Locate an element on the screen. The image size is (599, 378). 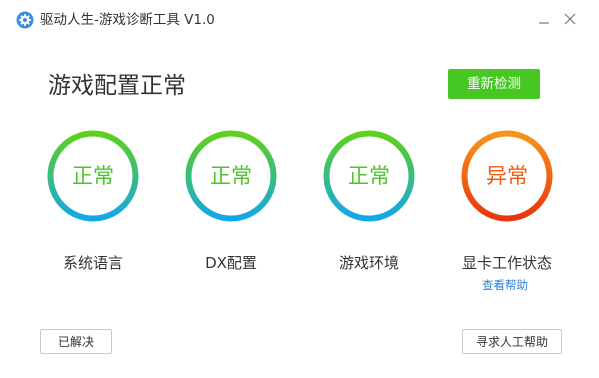
item-label-game-environment: 游戏环境 is located at coordinates (368, 263).